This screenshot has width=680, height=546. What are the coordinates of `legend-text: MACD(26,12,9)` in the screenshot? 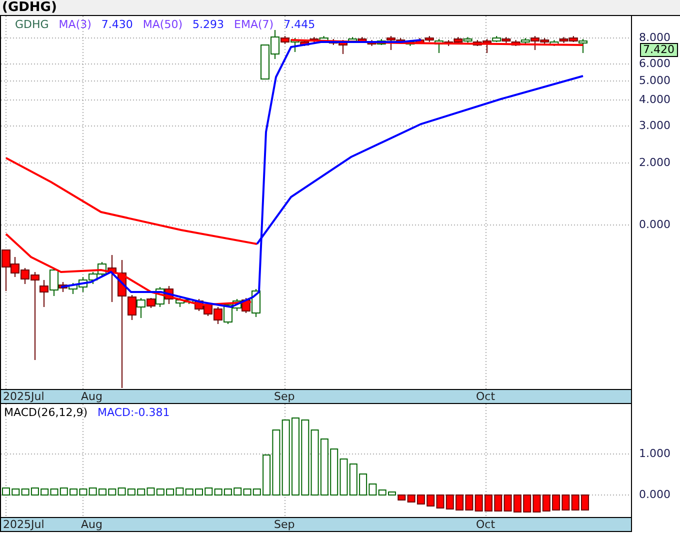 It's located at (46, 412).